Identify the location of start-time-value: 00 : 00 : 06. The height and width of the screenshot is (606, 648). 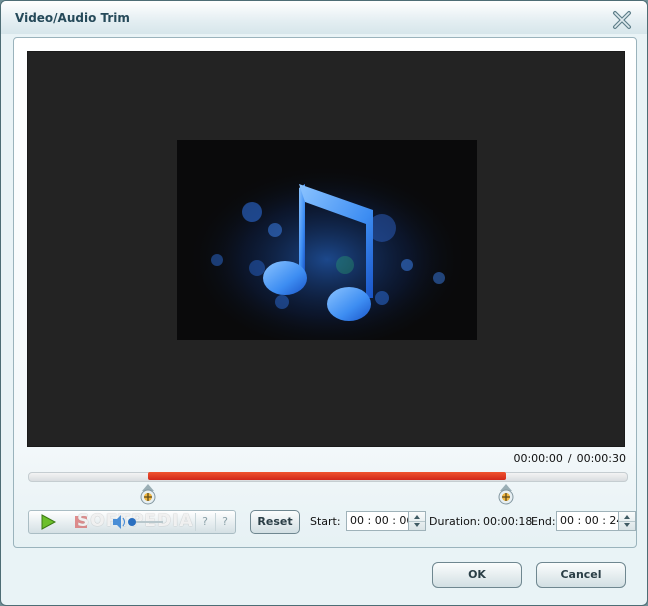
(382, 520).